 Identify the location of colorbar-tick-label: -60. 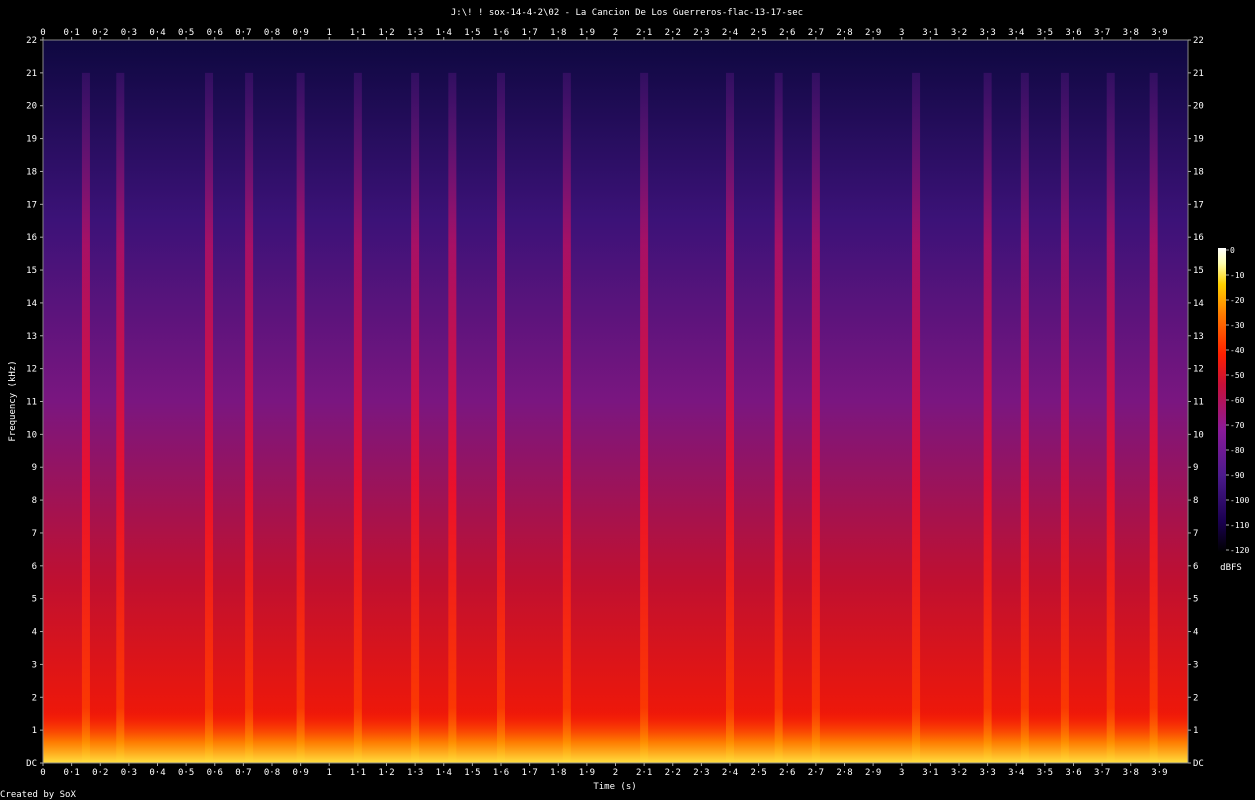
(1237, 400).